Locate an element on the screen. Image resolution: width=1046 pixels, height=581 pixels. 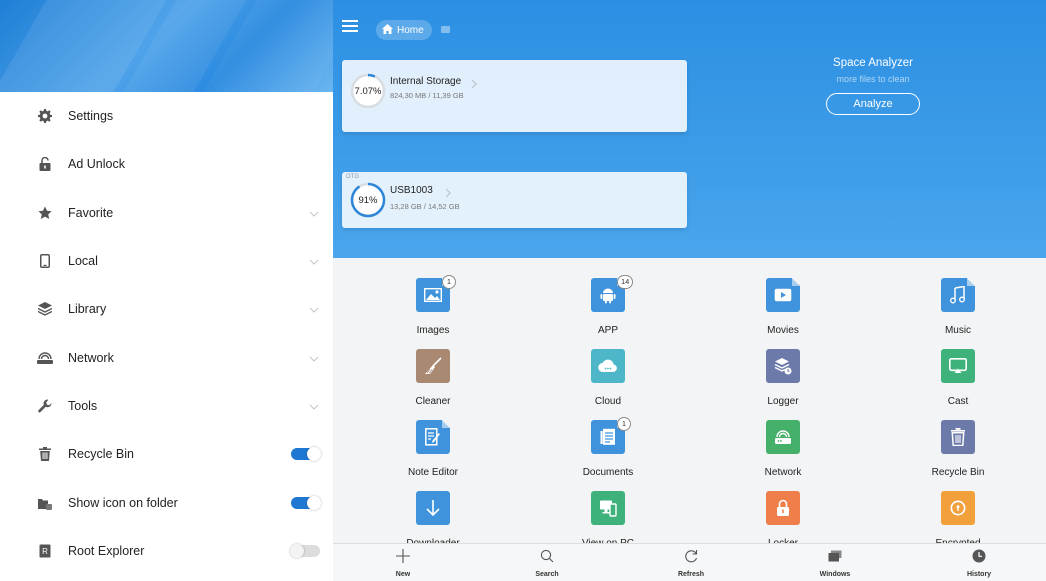
app-tile-music: Music is located at coordinates (958, 302).